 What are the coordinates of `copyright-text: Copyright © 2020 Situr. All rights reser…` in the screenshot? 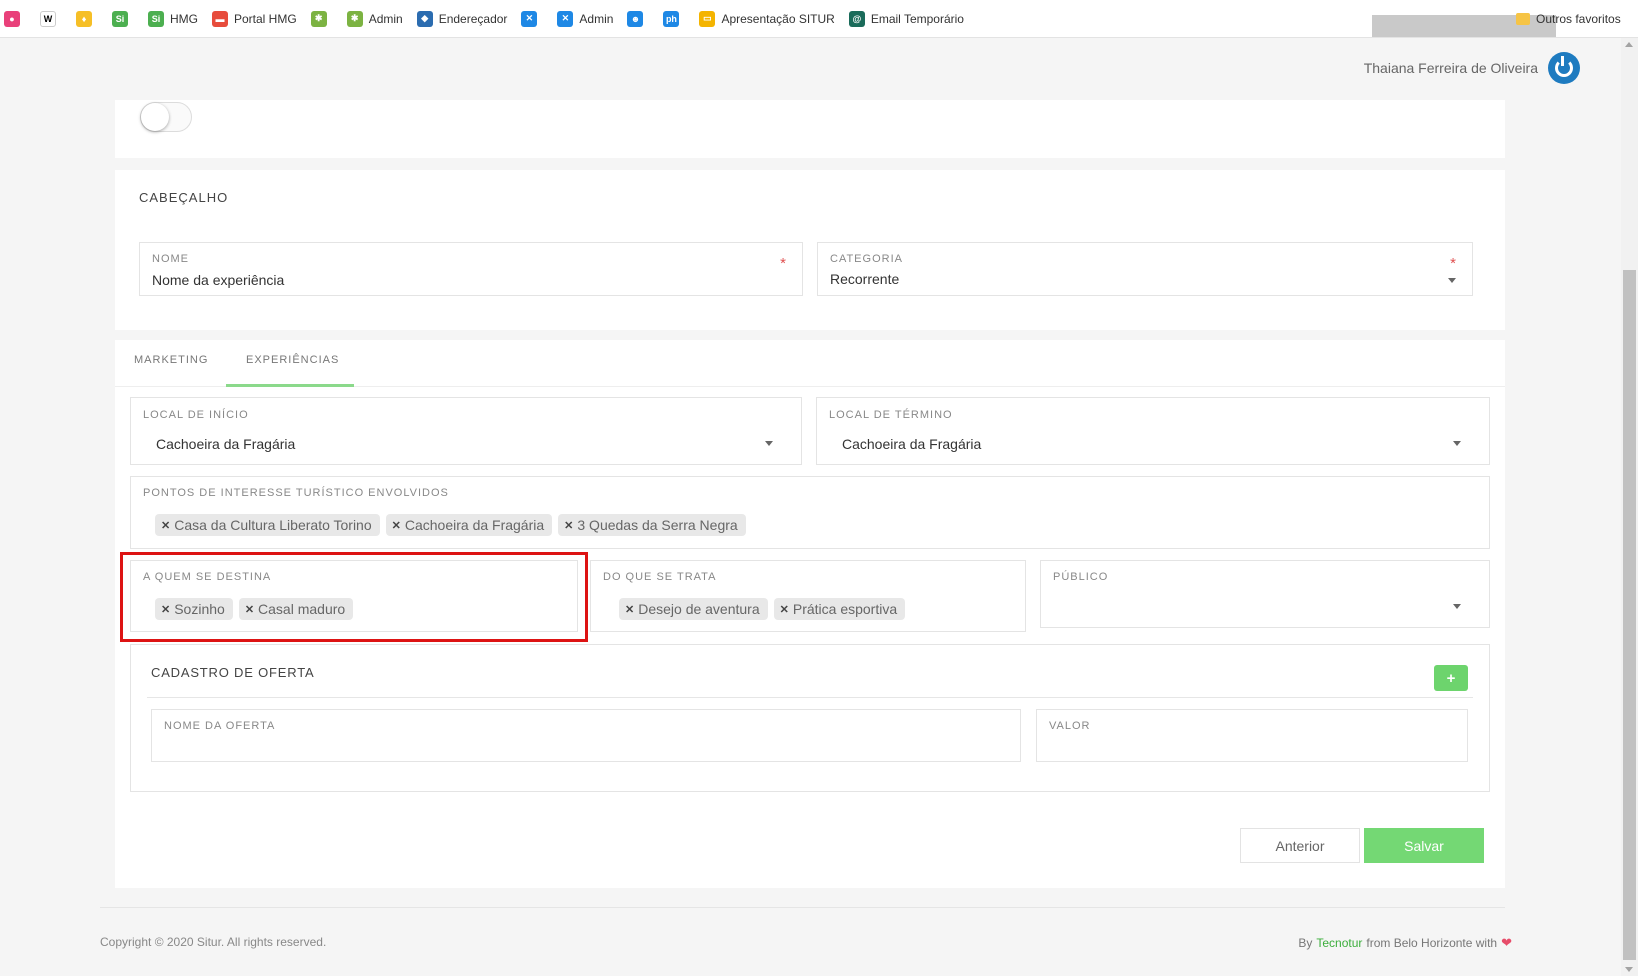 It's located at (213, 942).